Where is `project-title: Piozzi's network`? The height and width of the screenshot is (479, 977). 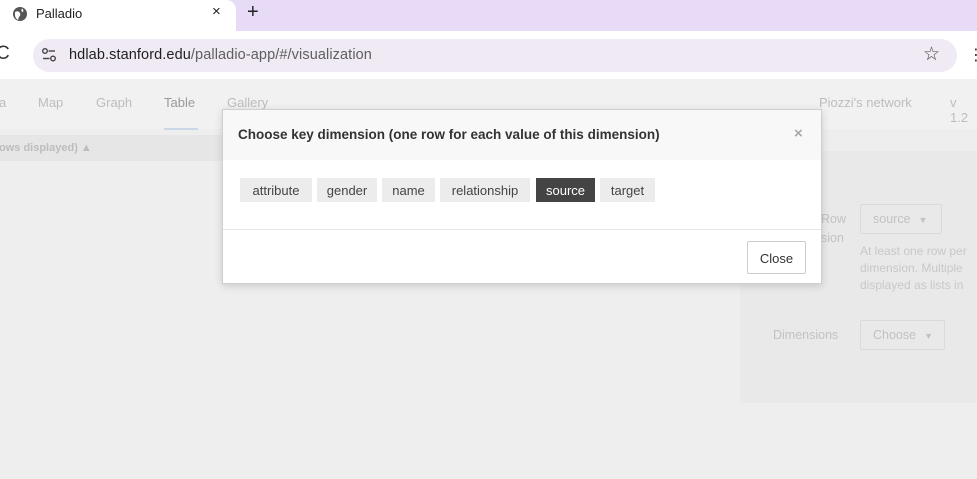 project-title: Piozzi's network is located at coordinates (865, 102).